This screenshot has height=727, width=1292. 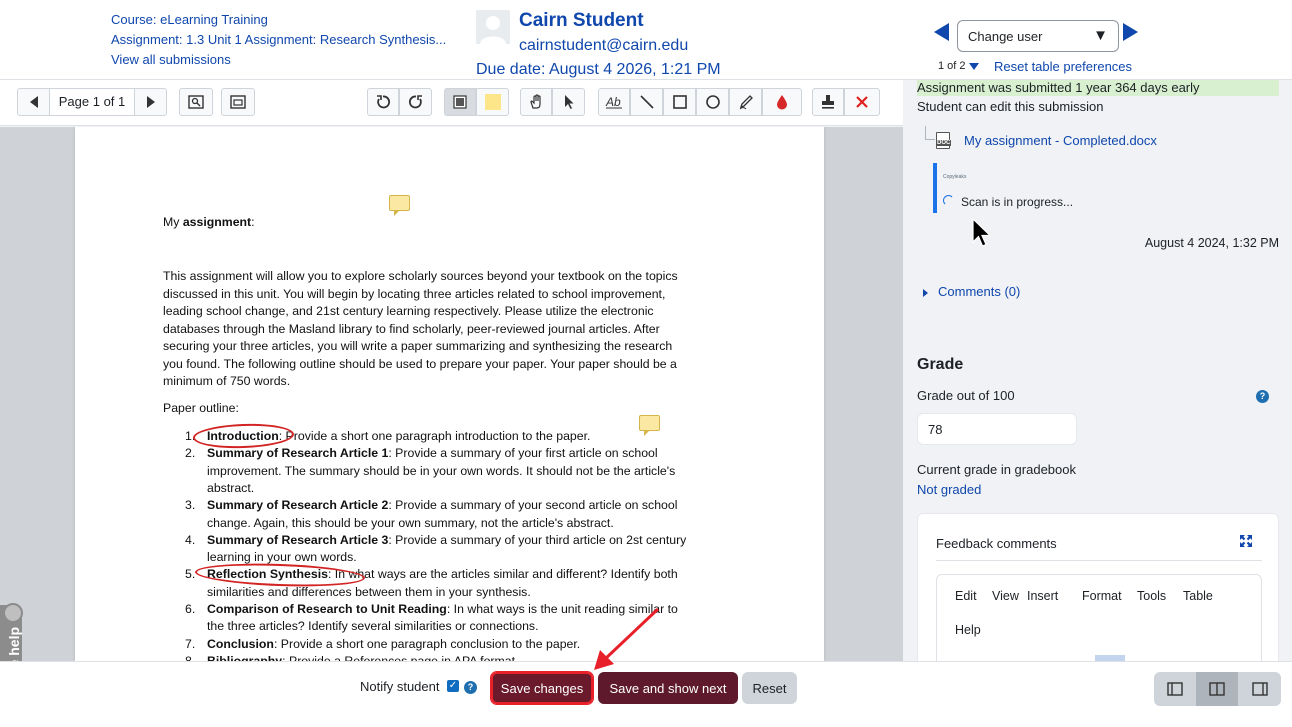 I want to click on mouse-cursor-icon, so click(x=982, y=232).